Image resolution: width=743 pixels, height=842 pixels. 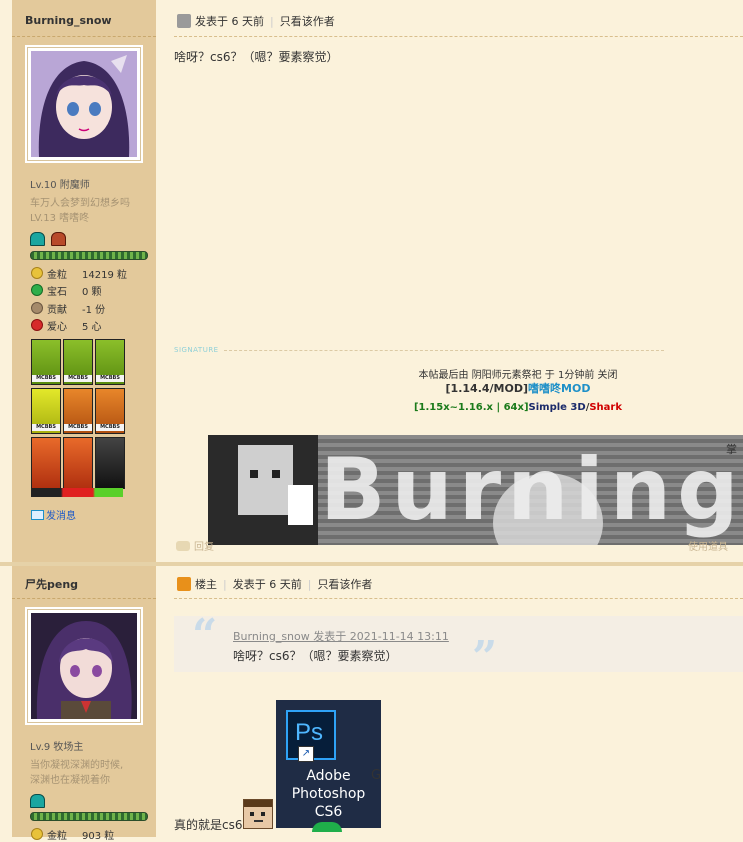 I want to click on stat-gold: 金粒 14219 粒, so click(x=79, y=273).